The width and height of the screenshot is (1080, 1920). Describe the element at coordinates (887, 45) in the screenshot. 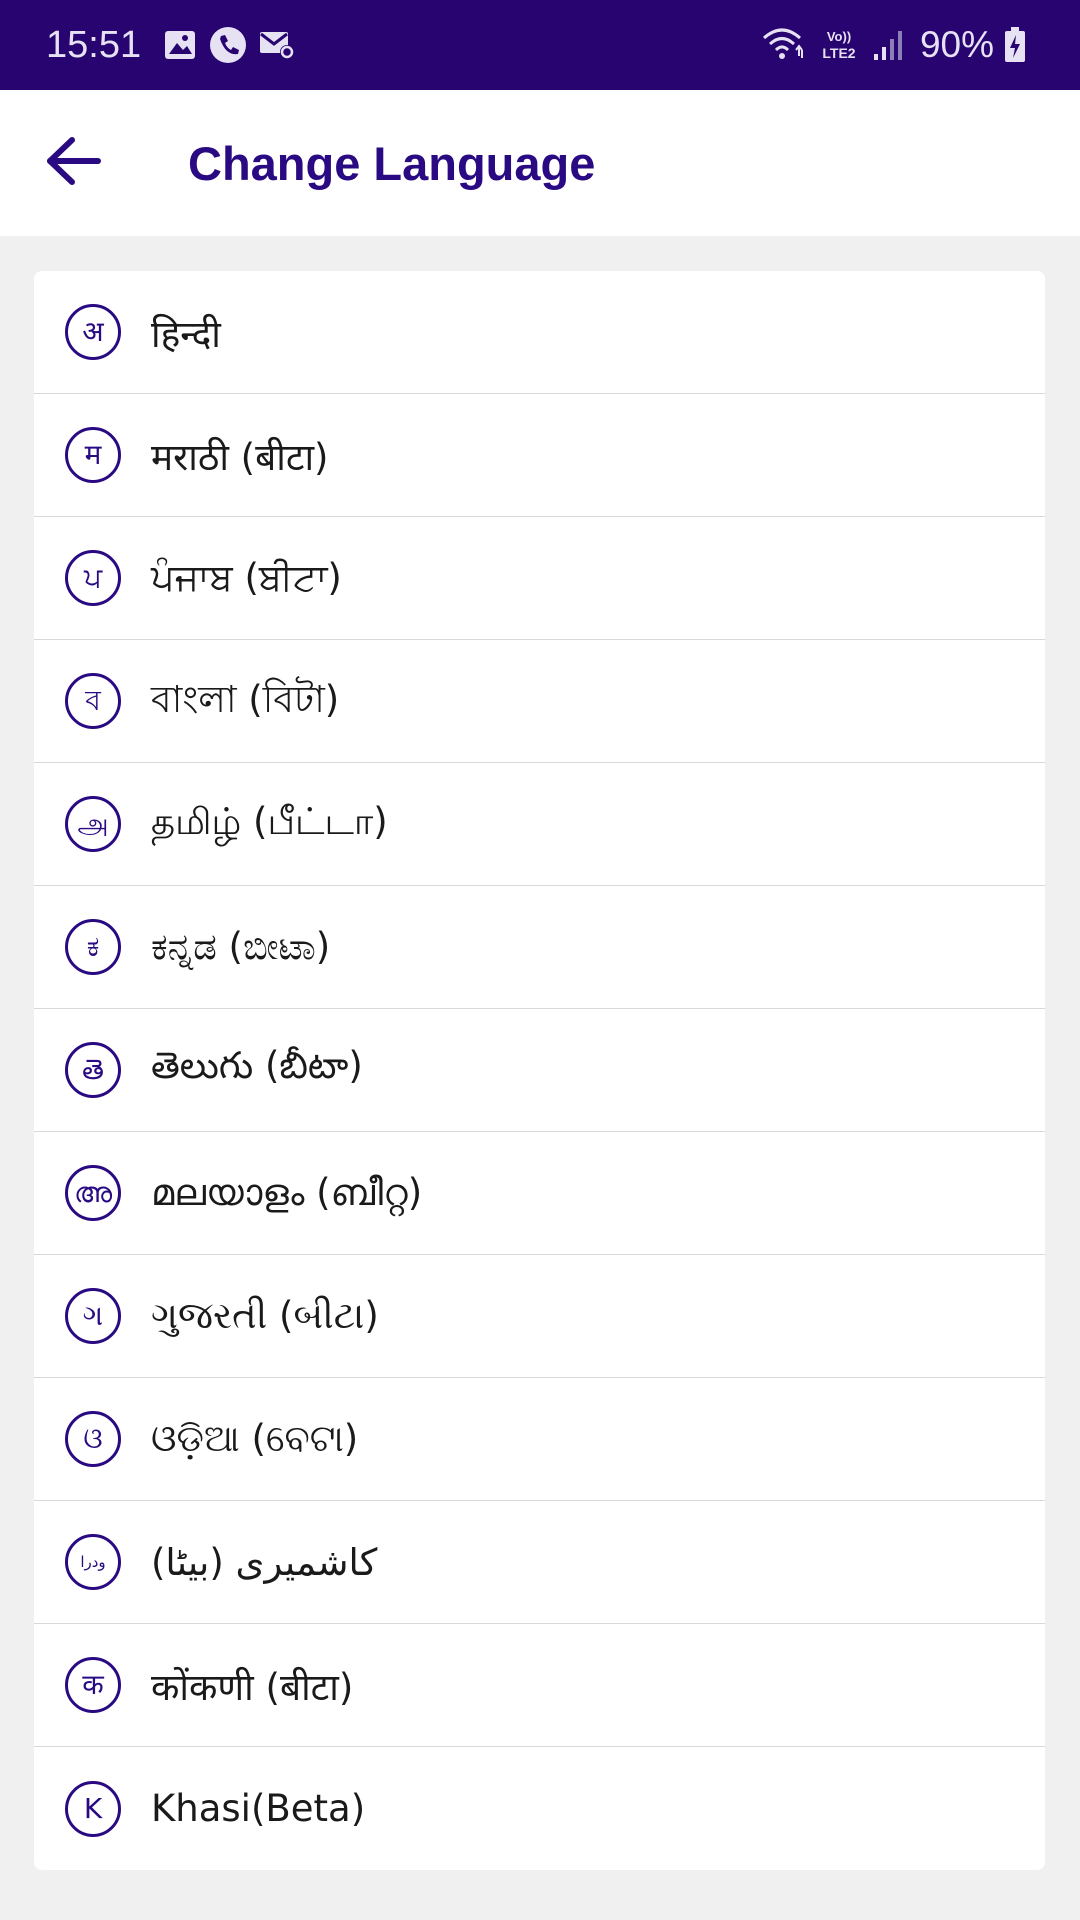

I see `signal-icon` at that location.